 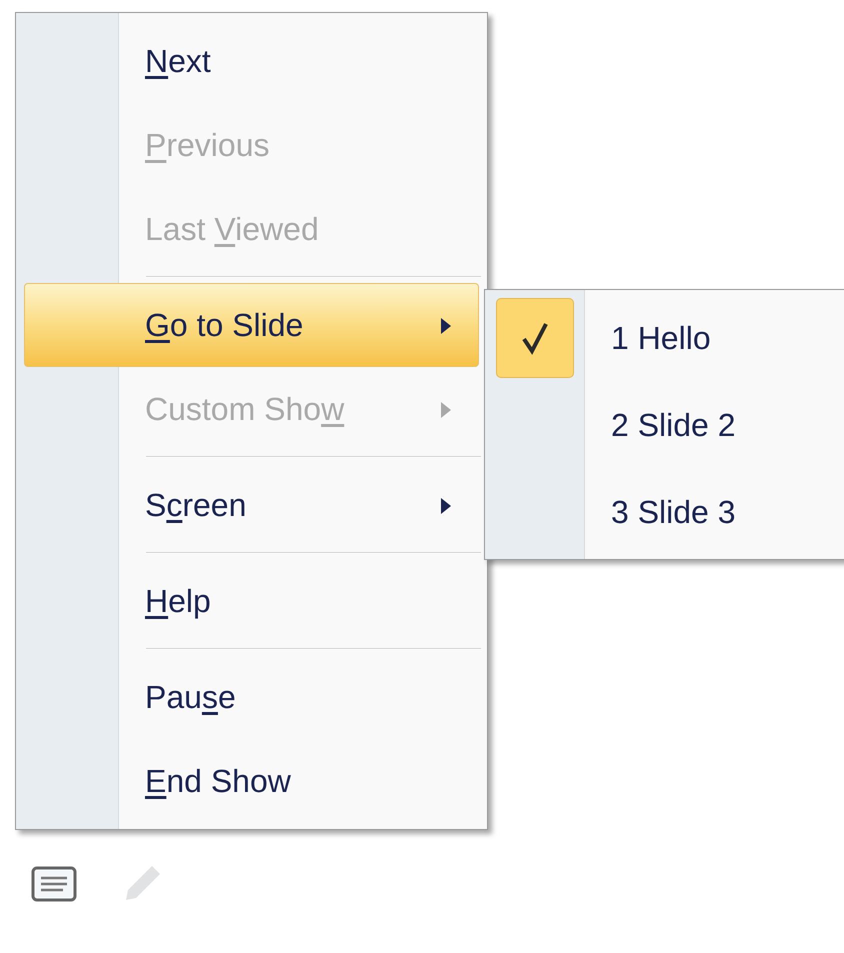 What do you see at coordinates (251, 505) in the screenshot?
I see `menu-item: Screen` at bounding box center [251, 505].